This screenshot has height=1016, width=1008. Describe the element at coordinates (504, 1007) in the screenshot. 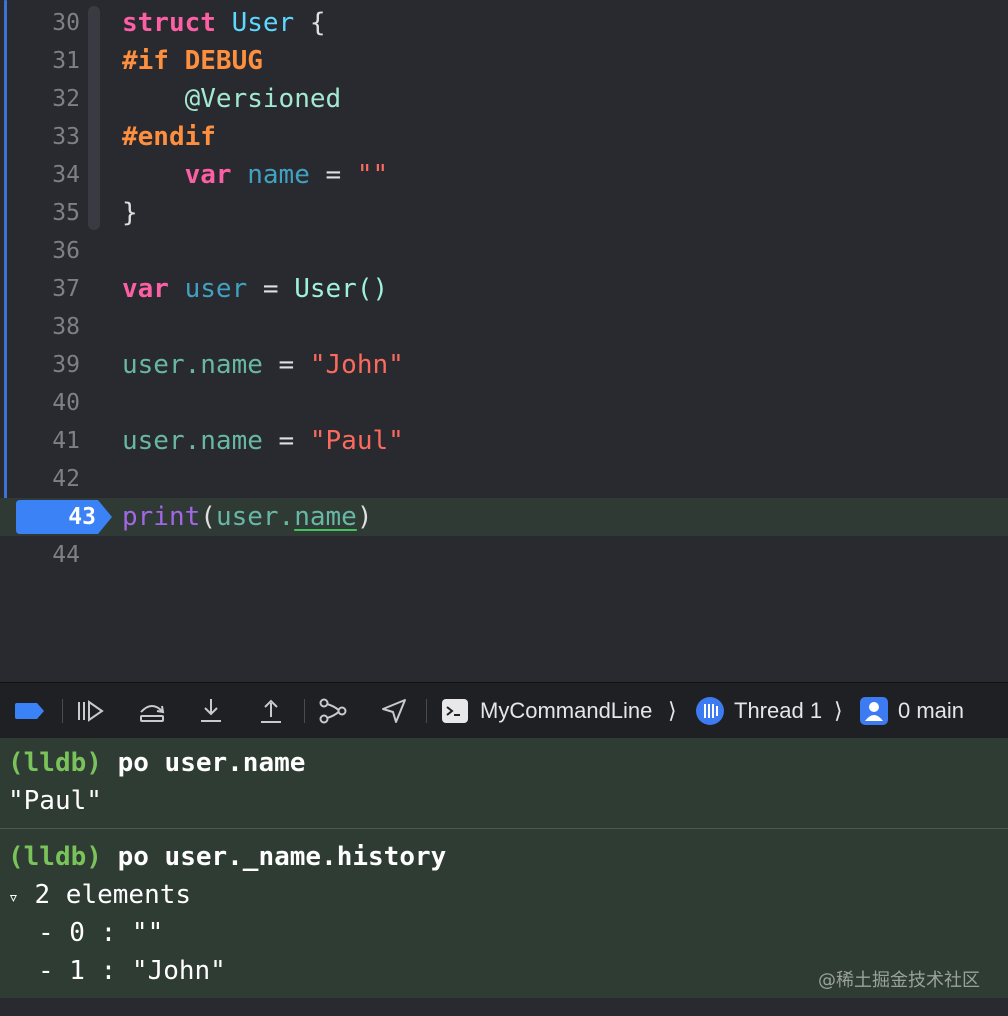

I see `console-bottom-strip` at that location.